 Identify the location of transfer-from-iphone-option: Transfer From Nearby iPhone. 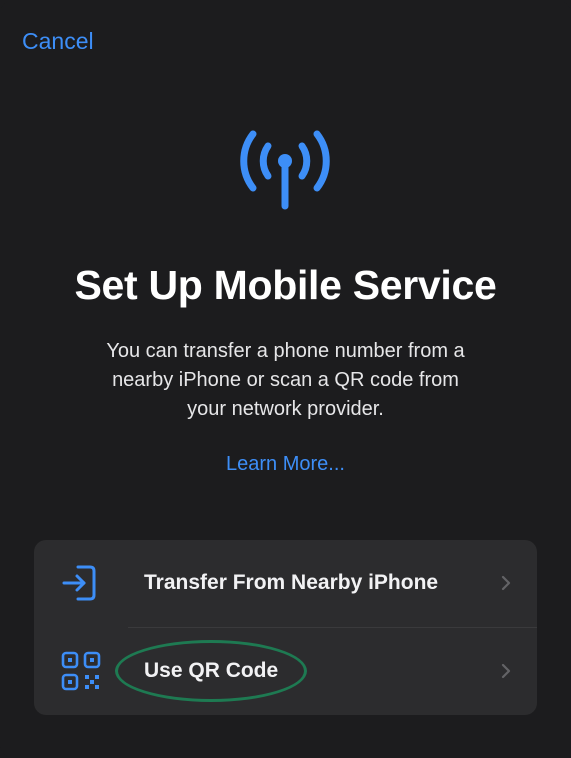
(285, 584).